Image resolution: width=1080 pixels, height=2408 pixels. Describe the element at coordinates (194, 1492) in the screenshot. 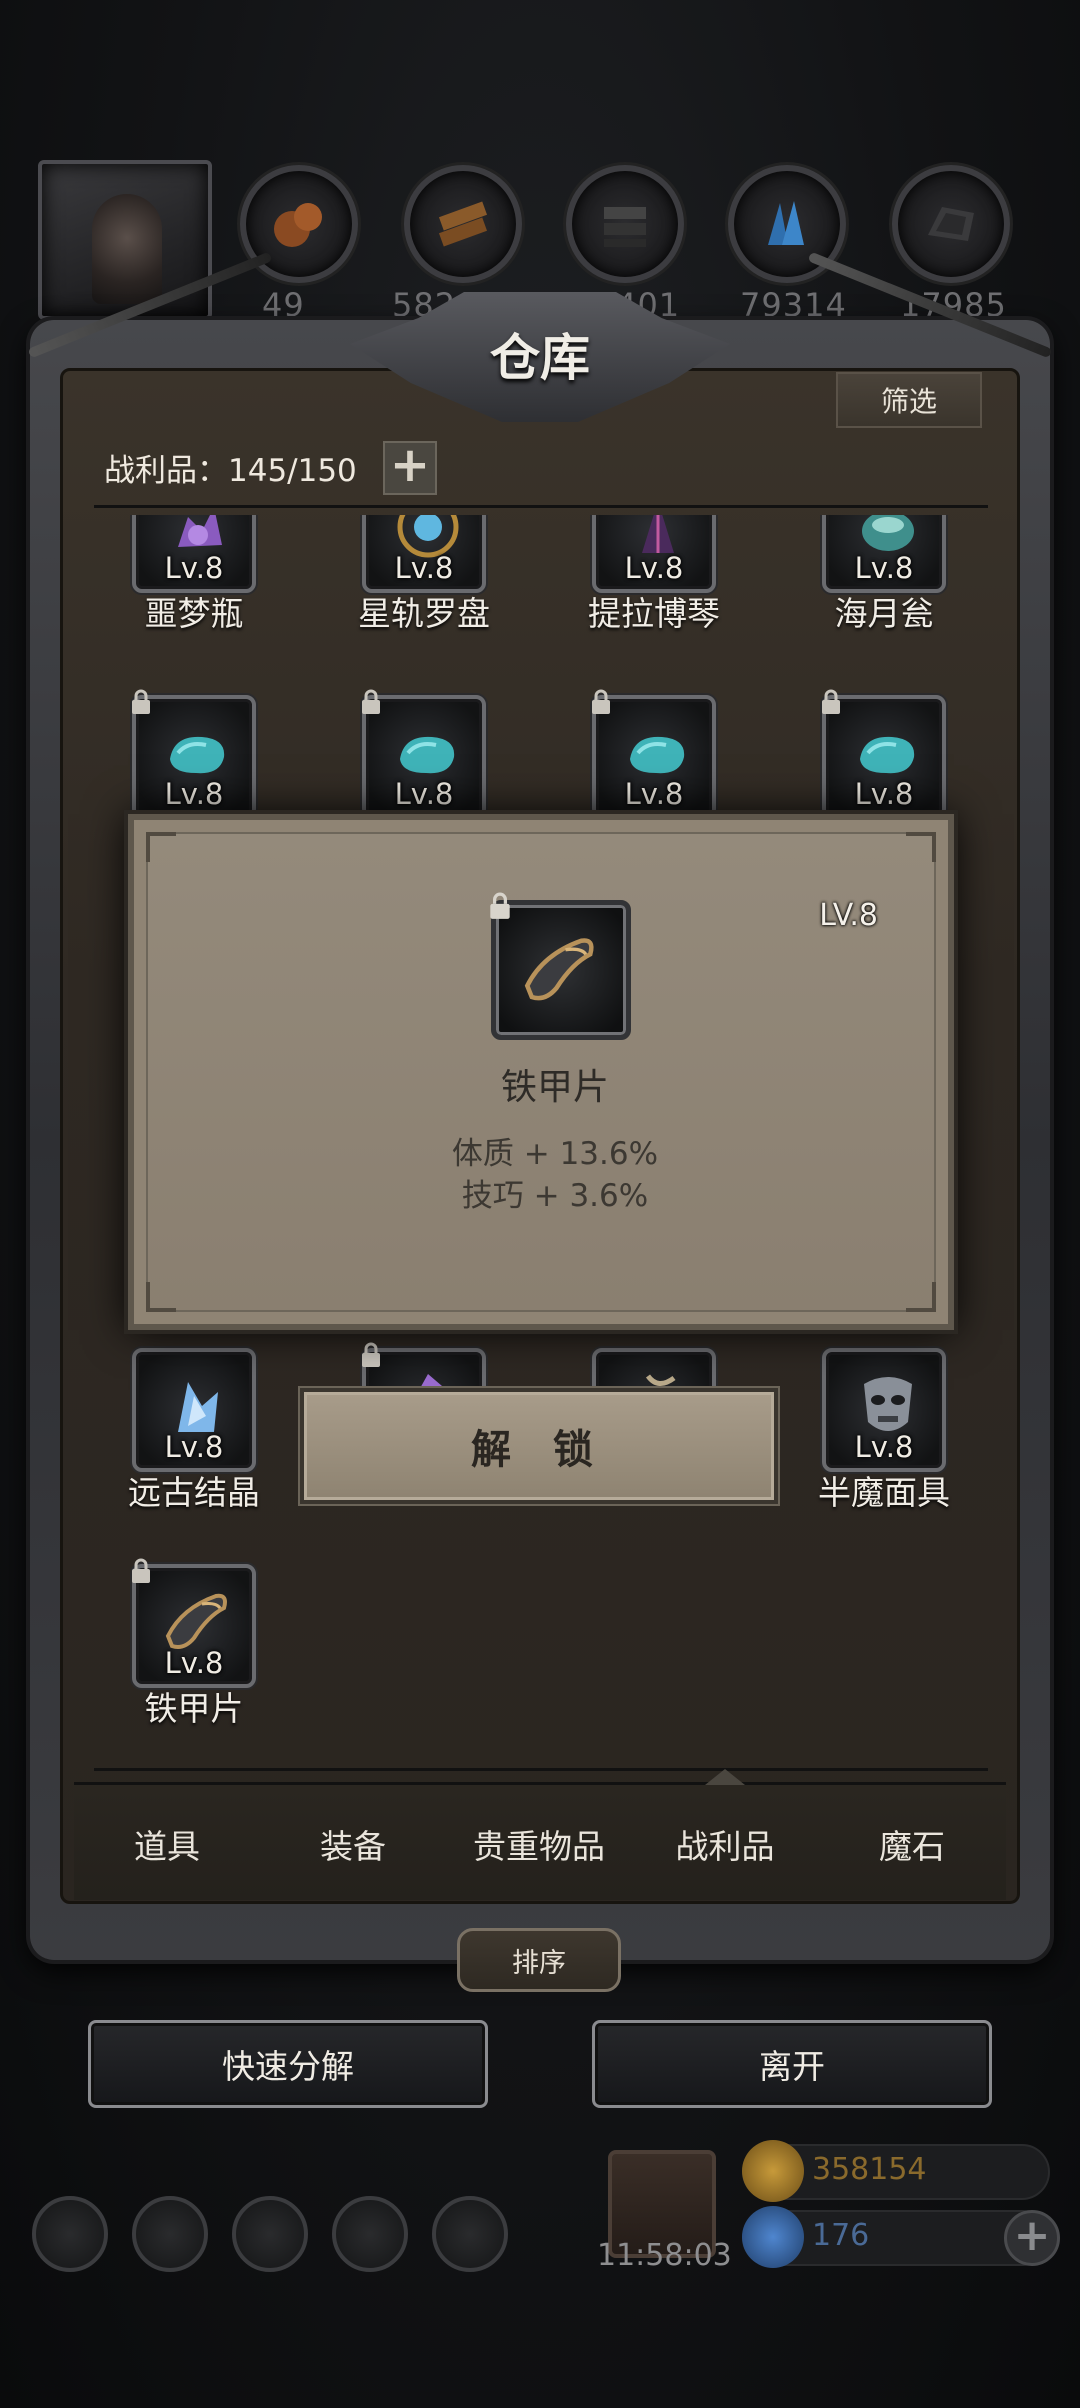

I see `item-name: 远古结晶` at that location.